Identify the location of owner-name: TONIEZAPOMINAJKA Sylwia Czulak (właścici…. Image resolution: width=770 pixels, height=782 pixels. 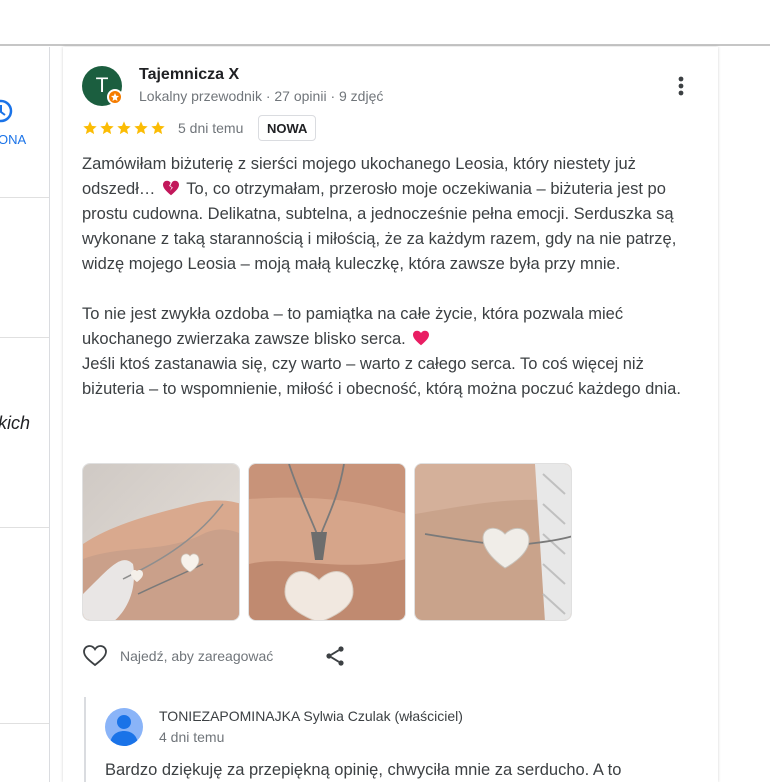
(311, 716).